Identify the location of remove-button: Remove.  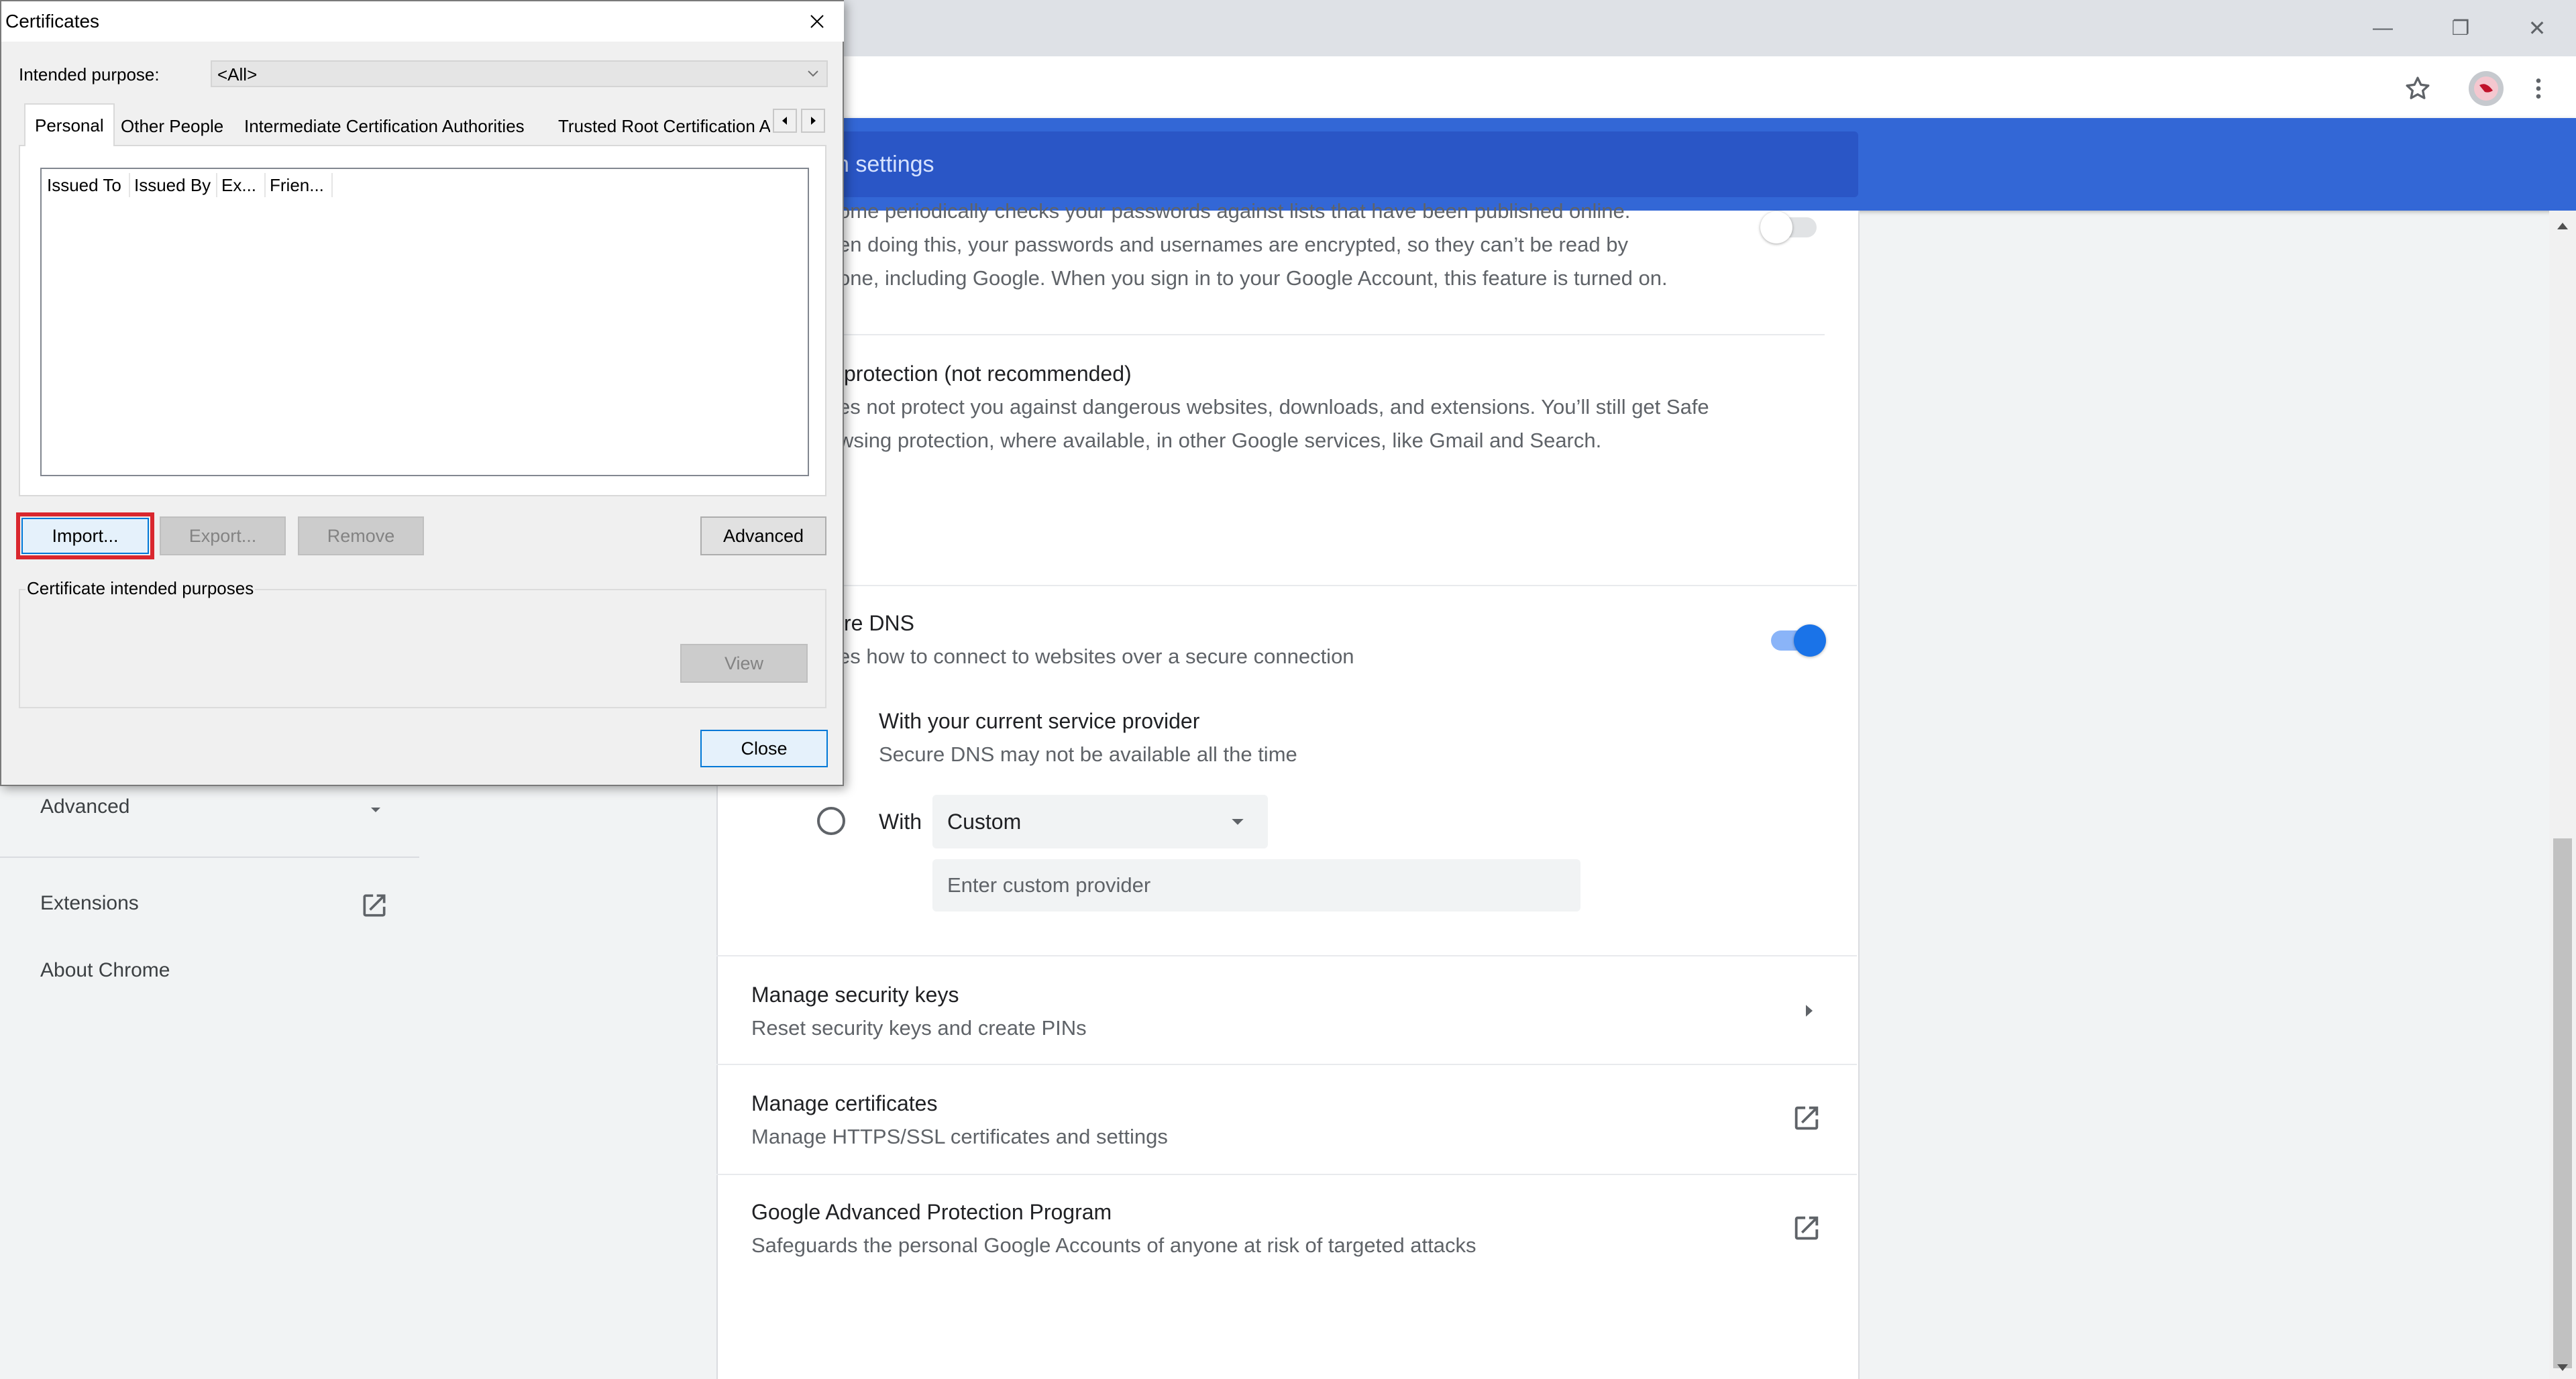
(361, 535).